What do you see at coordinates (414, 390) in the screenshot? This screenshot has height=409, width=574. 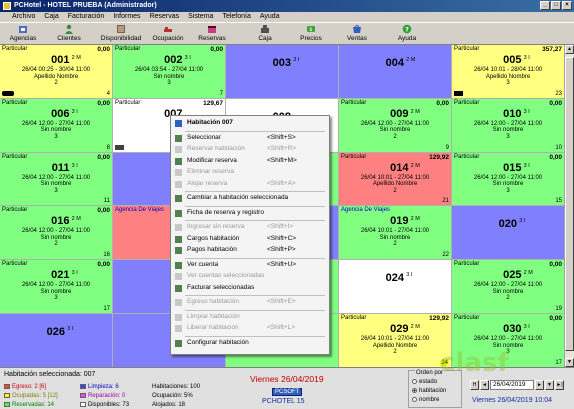 I see `radio-icon` at bounding box center [414, 390].